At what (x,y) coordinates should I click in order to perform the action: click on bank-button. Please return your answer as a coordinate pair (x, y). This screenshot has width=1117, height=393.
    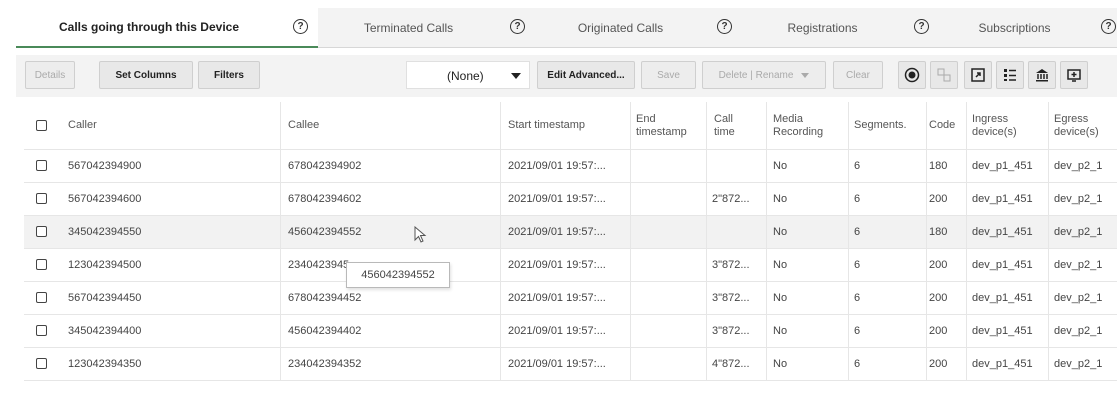
    Looking at the image, I should click on (1042, 75).